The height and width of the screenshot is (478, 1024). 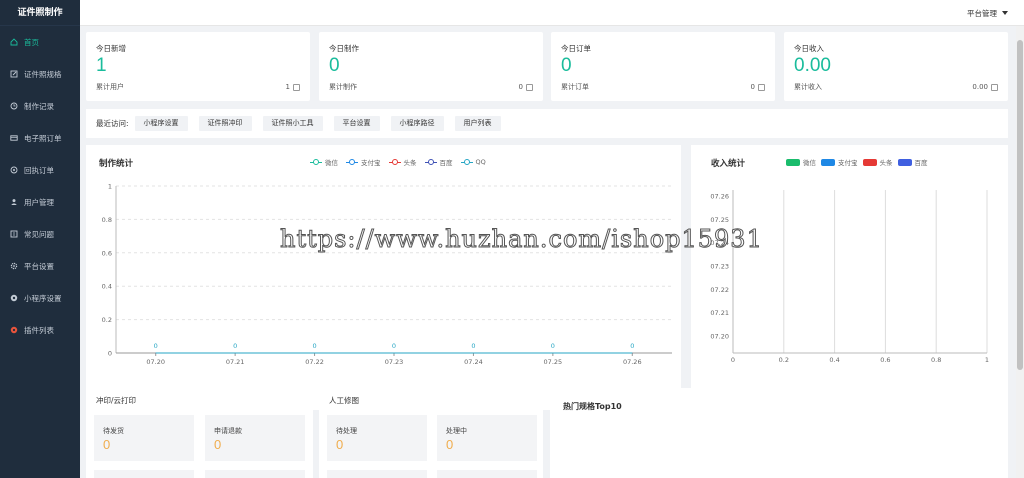 I want to click on sidebar-item: 常见问题, so click(x=40, y=234).